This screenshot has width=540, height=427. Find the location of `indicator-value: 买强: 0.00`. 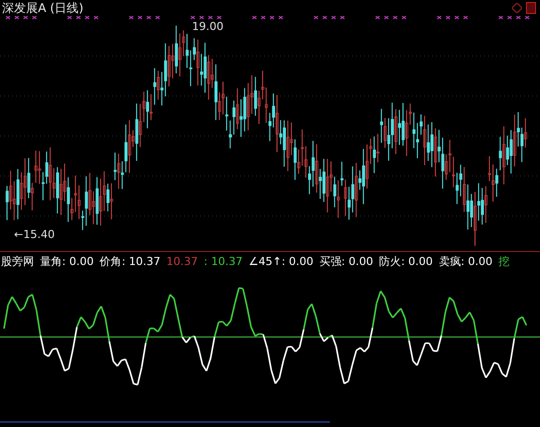

indicator-value: 买强: 0.00 is located at coordinates (346, 261).